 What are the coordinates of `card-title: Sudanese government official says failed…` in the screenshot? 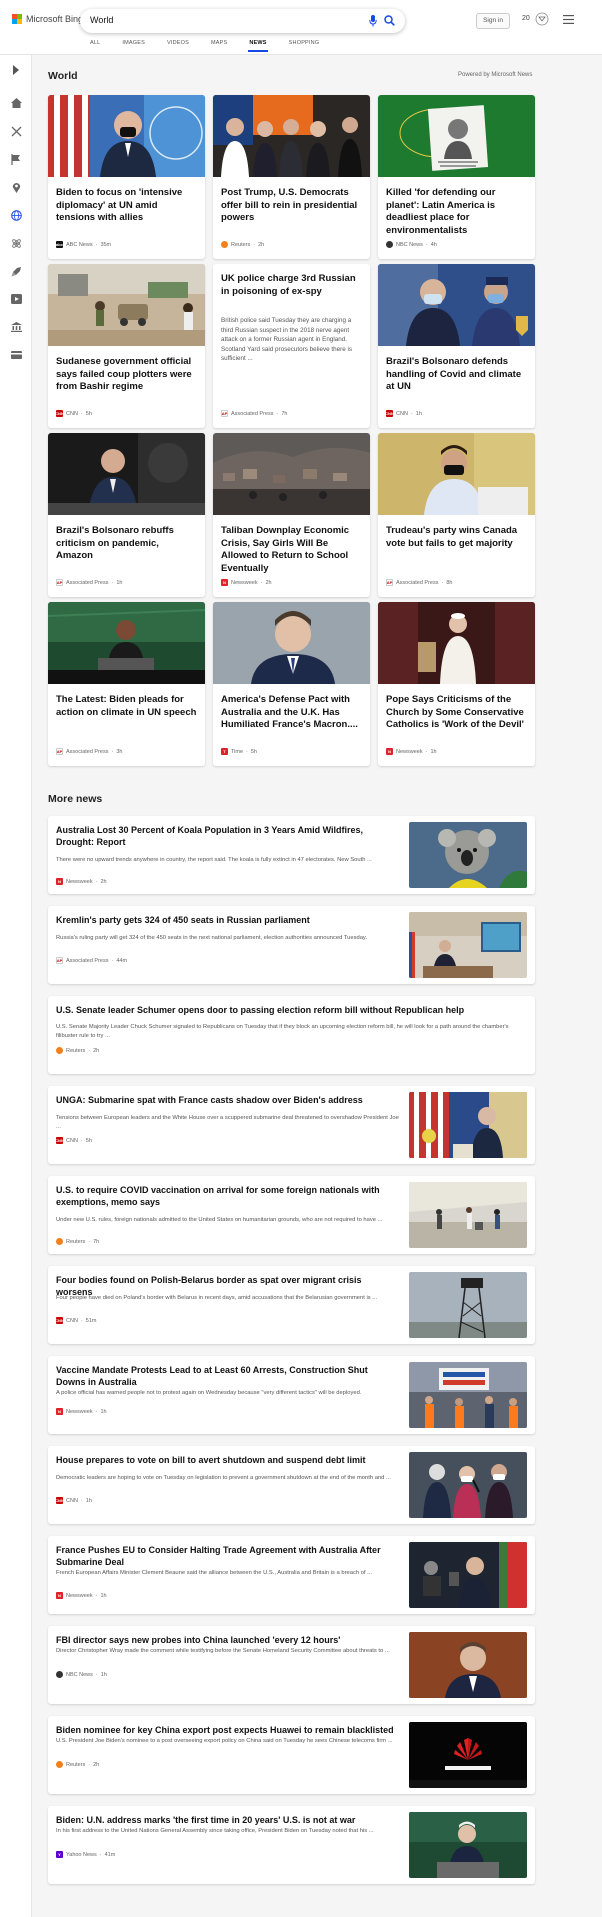 It's located at (127, 375).